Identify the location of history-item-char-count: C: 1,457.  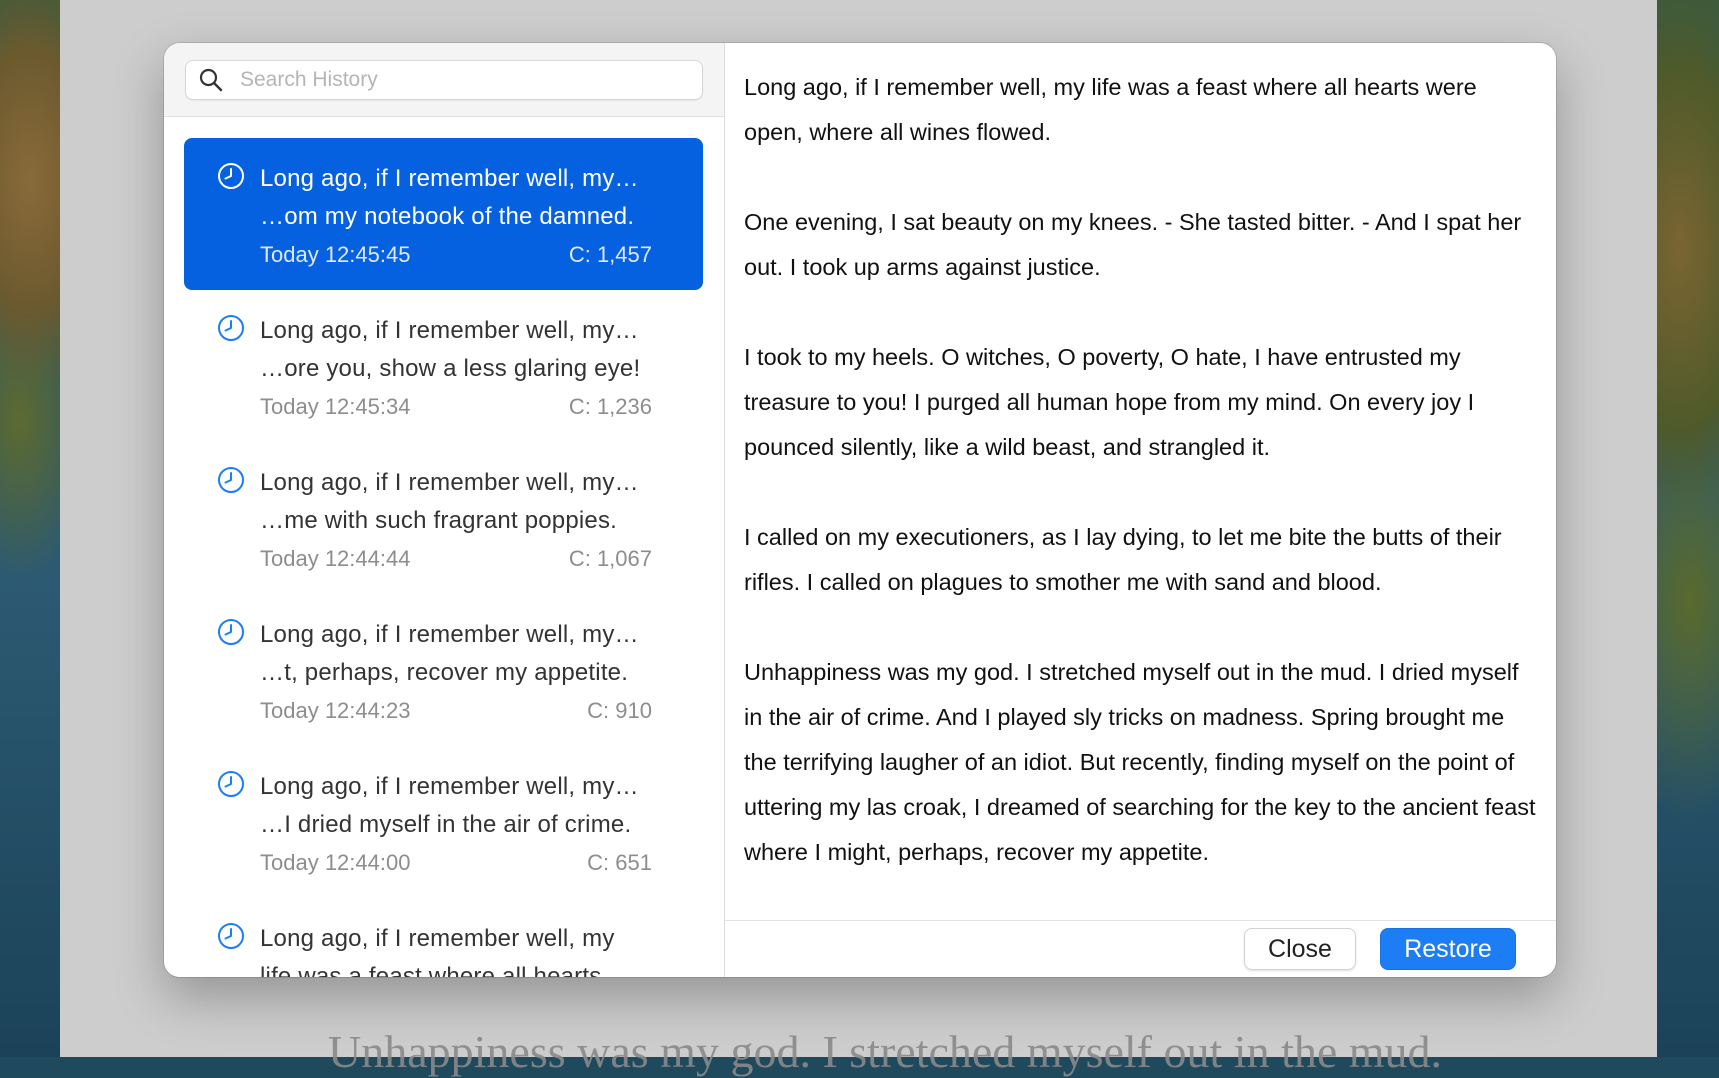
(610, 254).